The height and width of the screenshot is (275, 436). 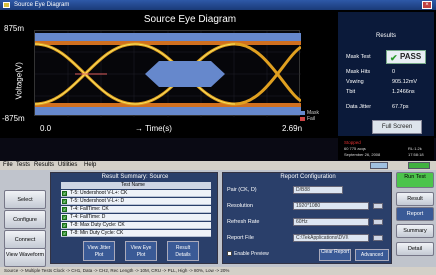 I want to click on refresh-rate-label: Refresh Rate, so click(x=243, y=222).